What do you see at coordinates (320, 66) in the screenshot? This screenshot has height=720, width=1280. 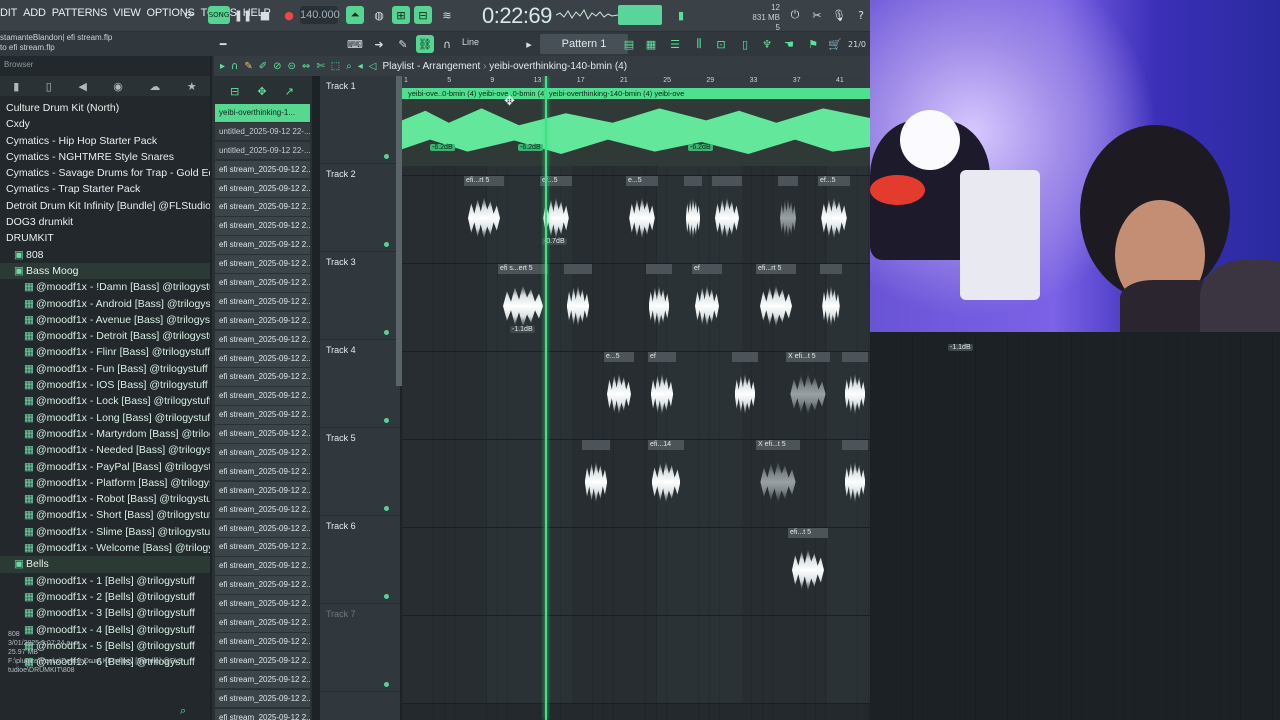 I see `slice-tool-icon: ✄` at bounding box center [320, 66].